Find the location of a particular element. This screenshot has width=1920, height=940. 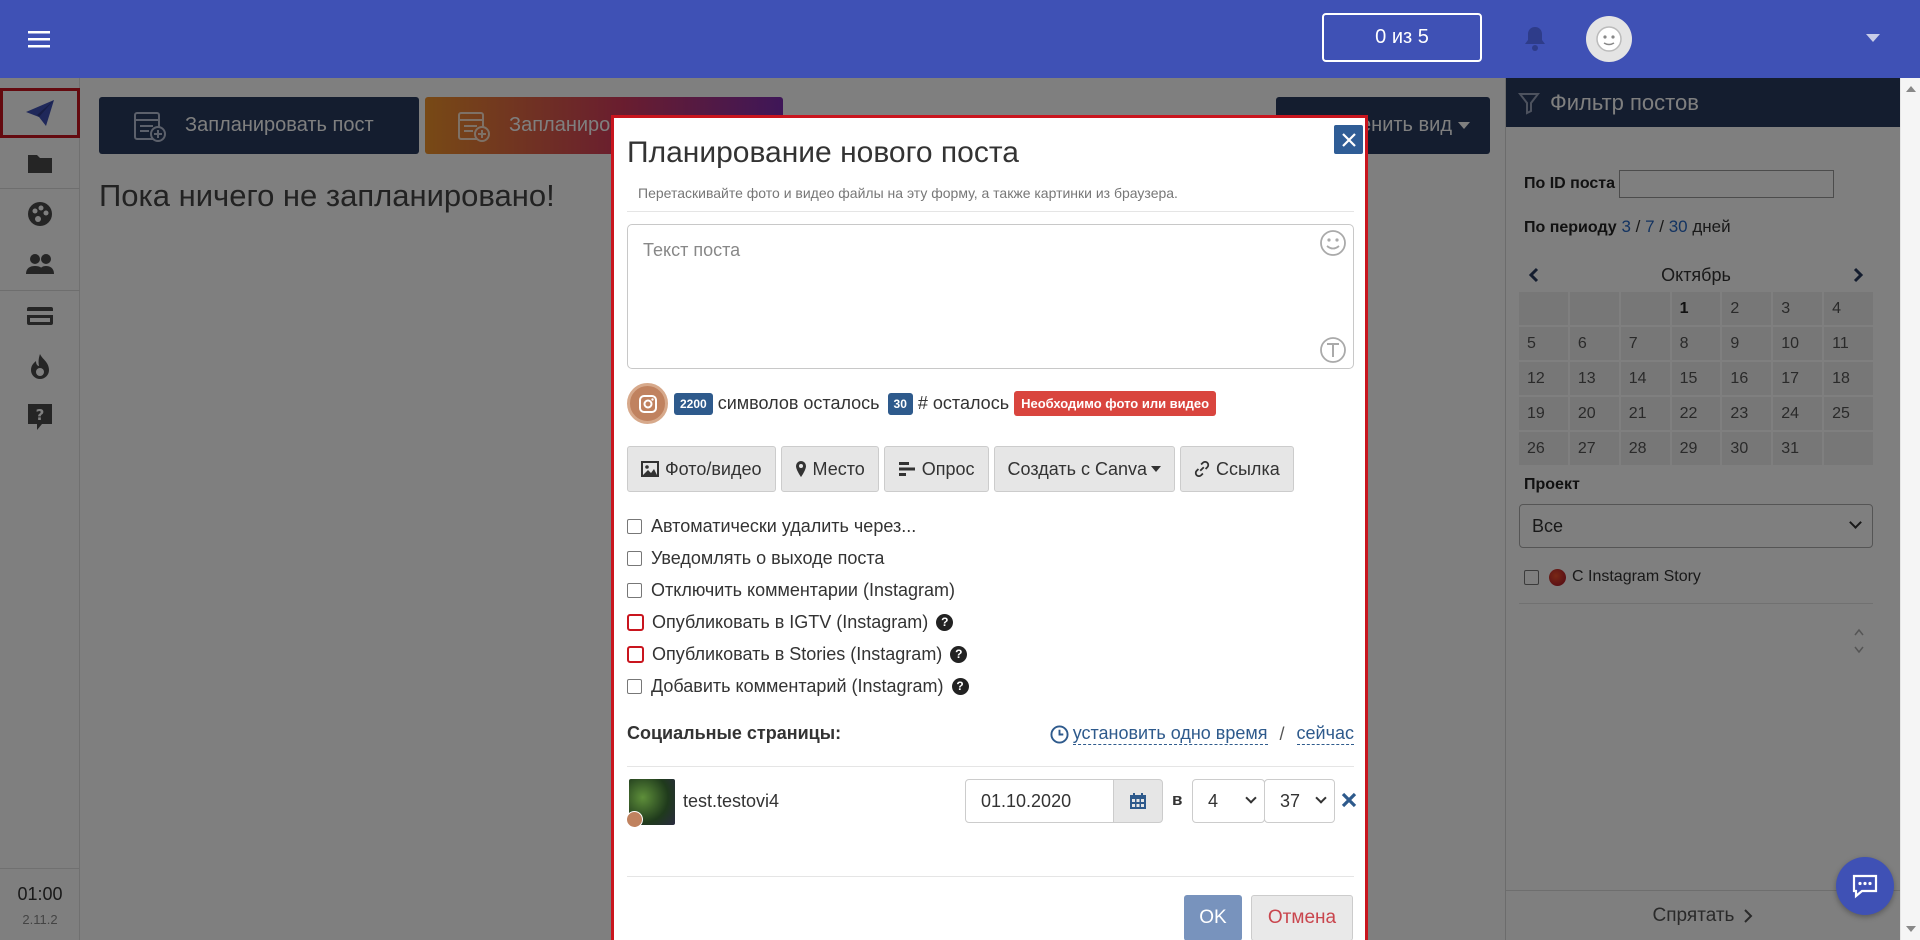

map-marker-icon is located at coordinates (801, 469).